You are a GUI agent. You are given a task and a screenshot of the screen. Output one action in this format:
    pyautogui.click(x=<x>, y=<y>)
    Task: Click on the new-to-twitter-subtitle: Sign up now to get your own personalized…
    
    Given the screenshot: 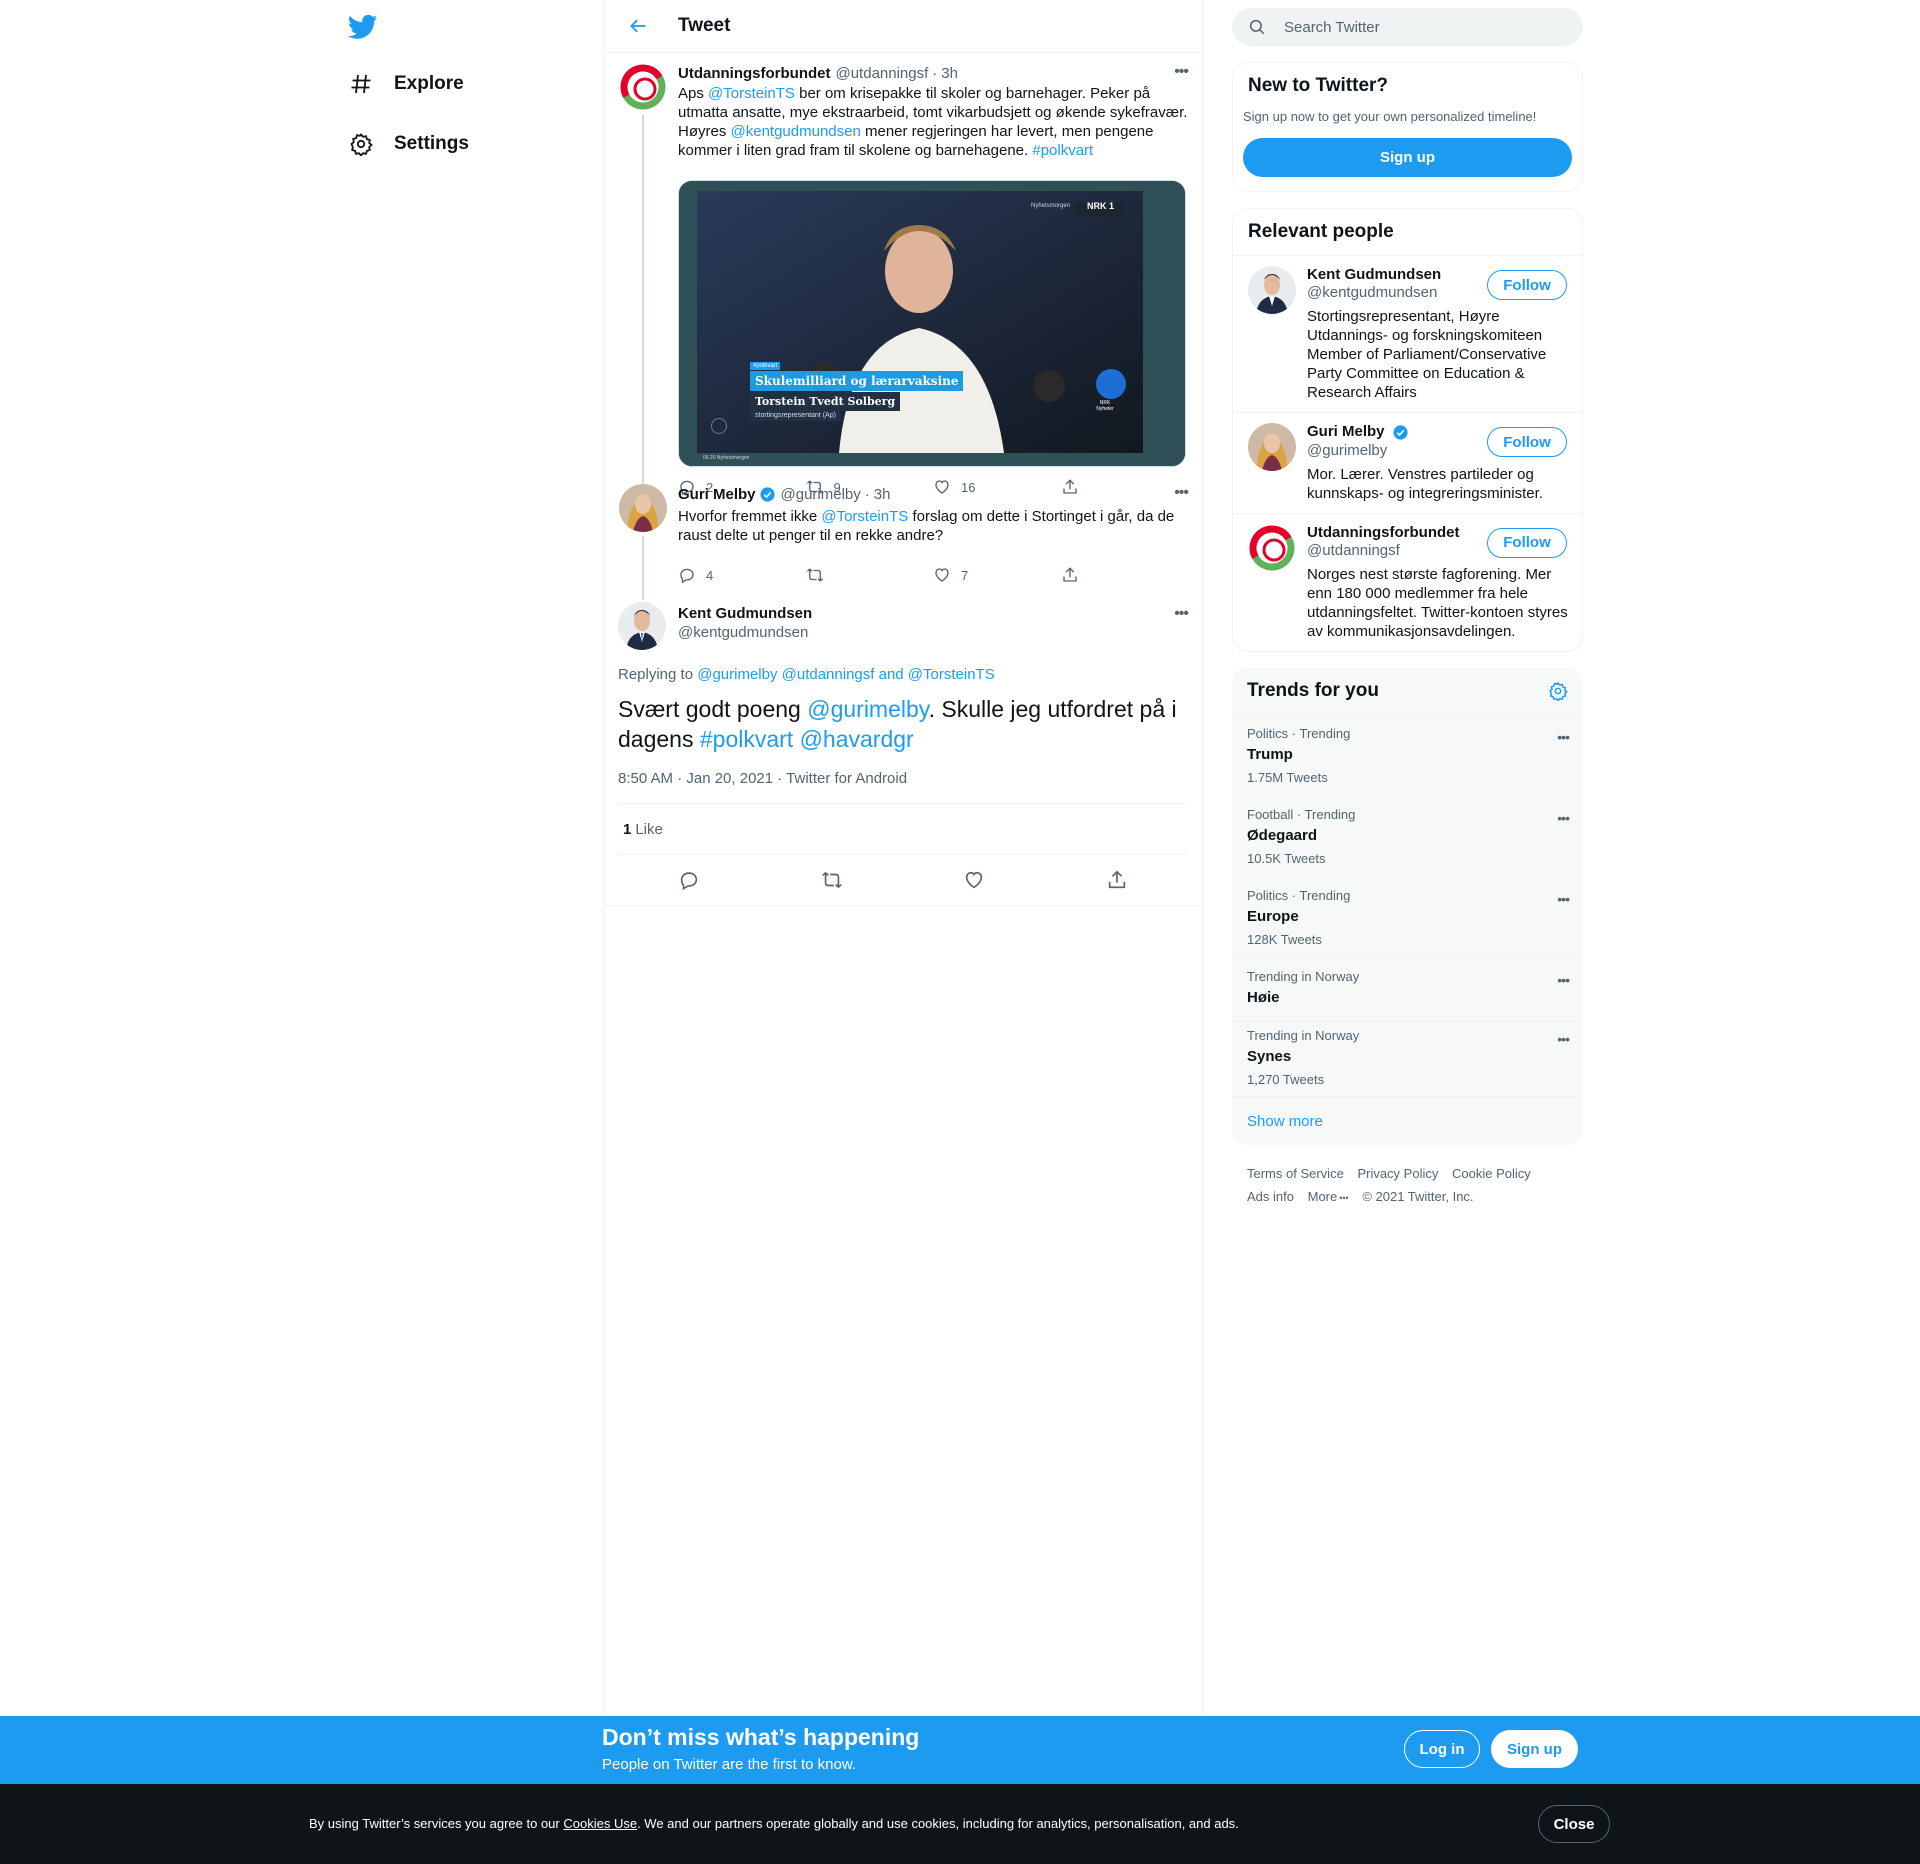 What is the action you would take?
    pyautogui.click(x=1390, y=116)
    